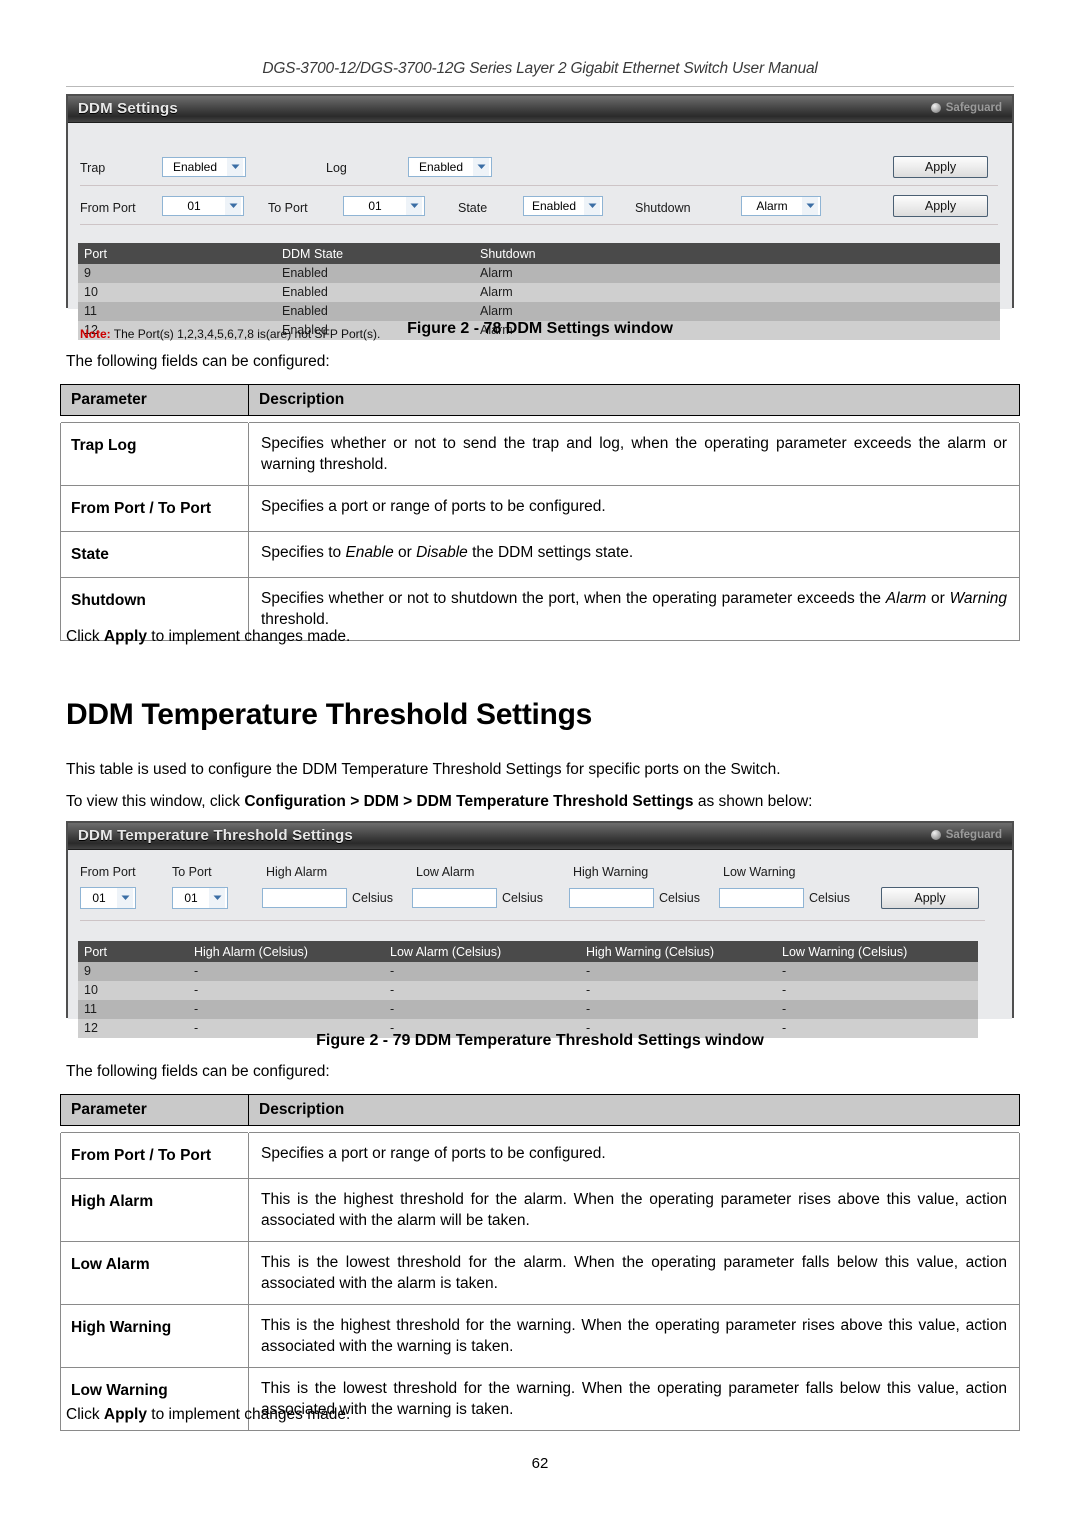 This screenshot has height=1526, width=1080. What do you see at coordinates (99, 898) in the screenshot?
I see `from-port-select-value: 01` at bounding box center [99, 898].